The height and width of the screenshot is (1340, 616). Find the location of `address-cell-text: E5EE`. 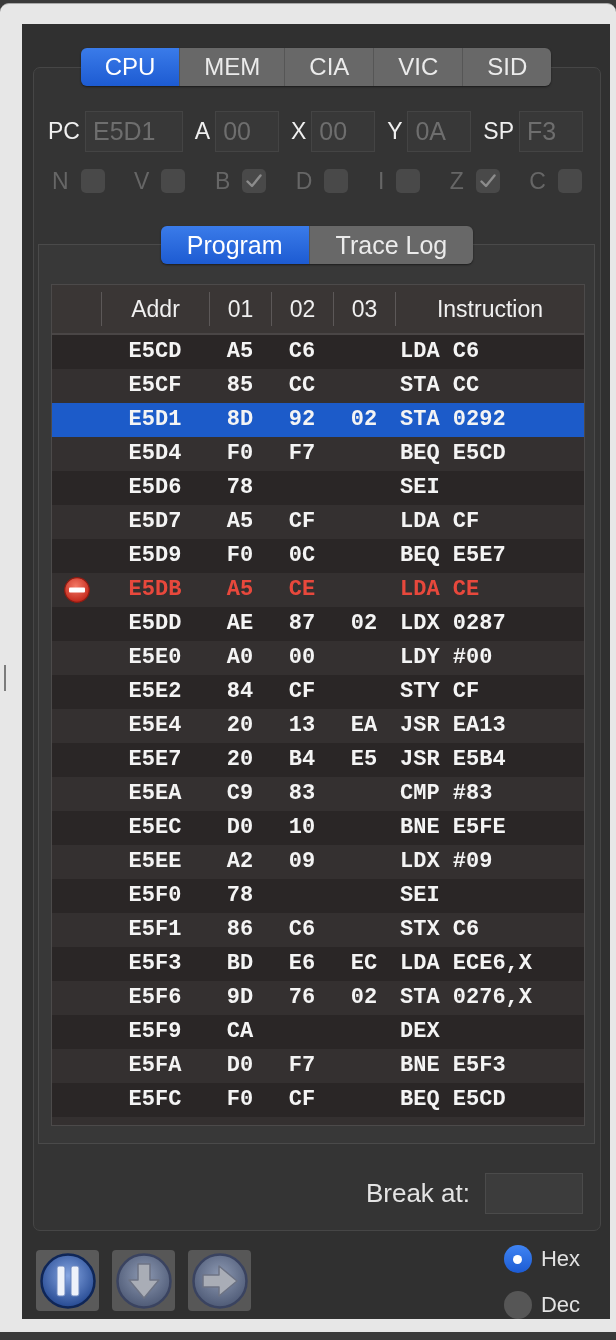

address-cell-text: E5EE is located at coordinates (155, 862).